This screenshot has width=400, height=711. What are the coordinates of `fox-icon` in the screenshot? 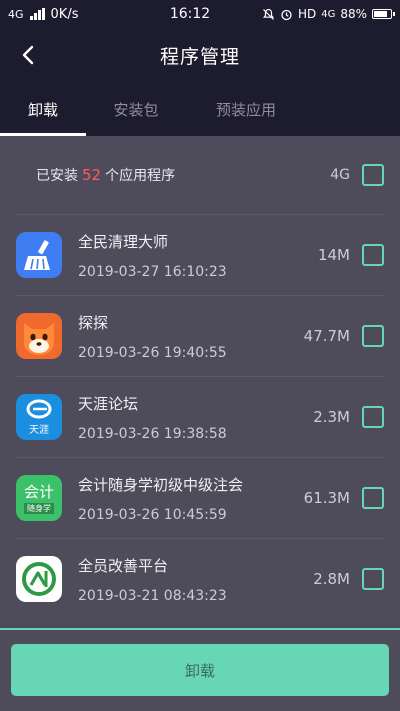 It's located at (39, 336).